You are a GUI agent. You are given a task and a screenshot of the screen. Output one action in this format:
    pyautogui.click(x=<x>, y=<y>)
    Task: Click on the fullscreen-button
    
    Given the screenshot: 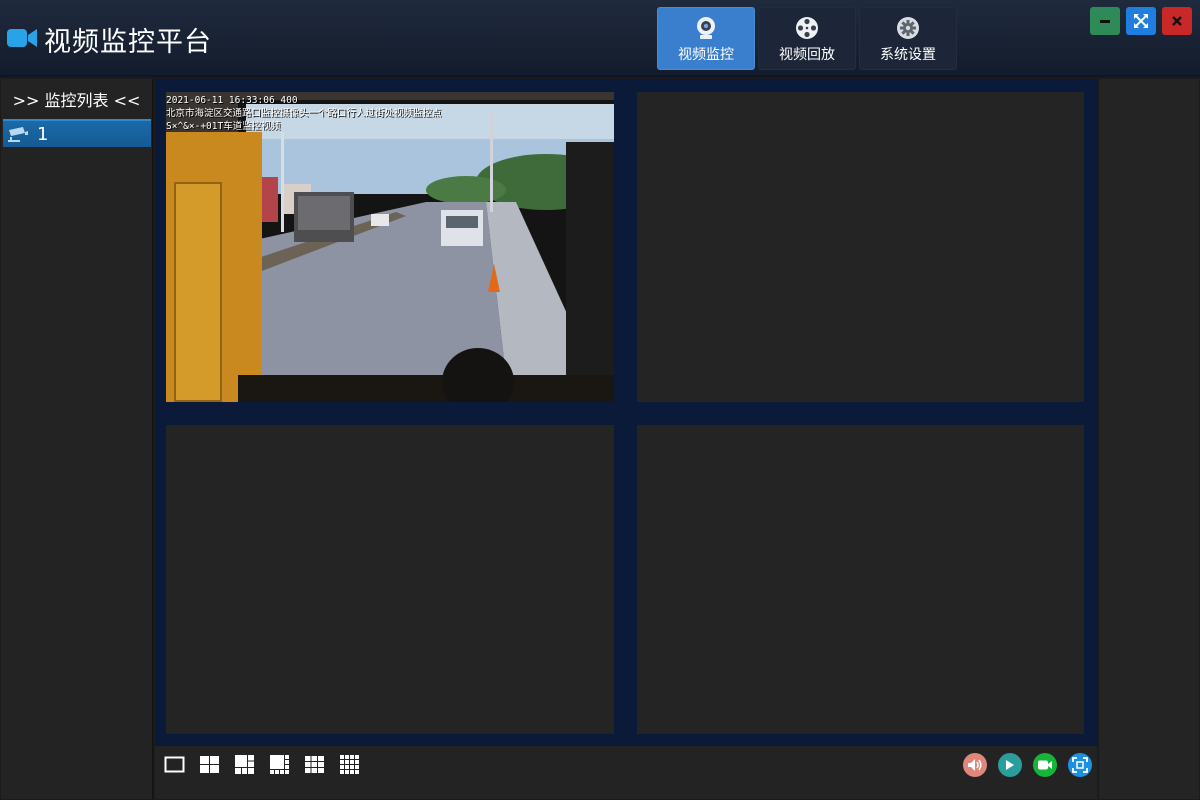 What is the action you would take?
    pyautogui.click(x=1080, y=765)
    